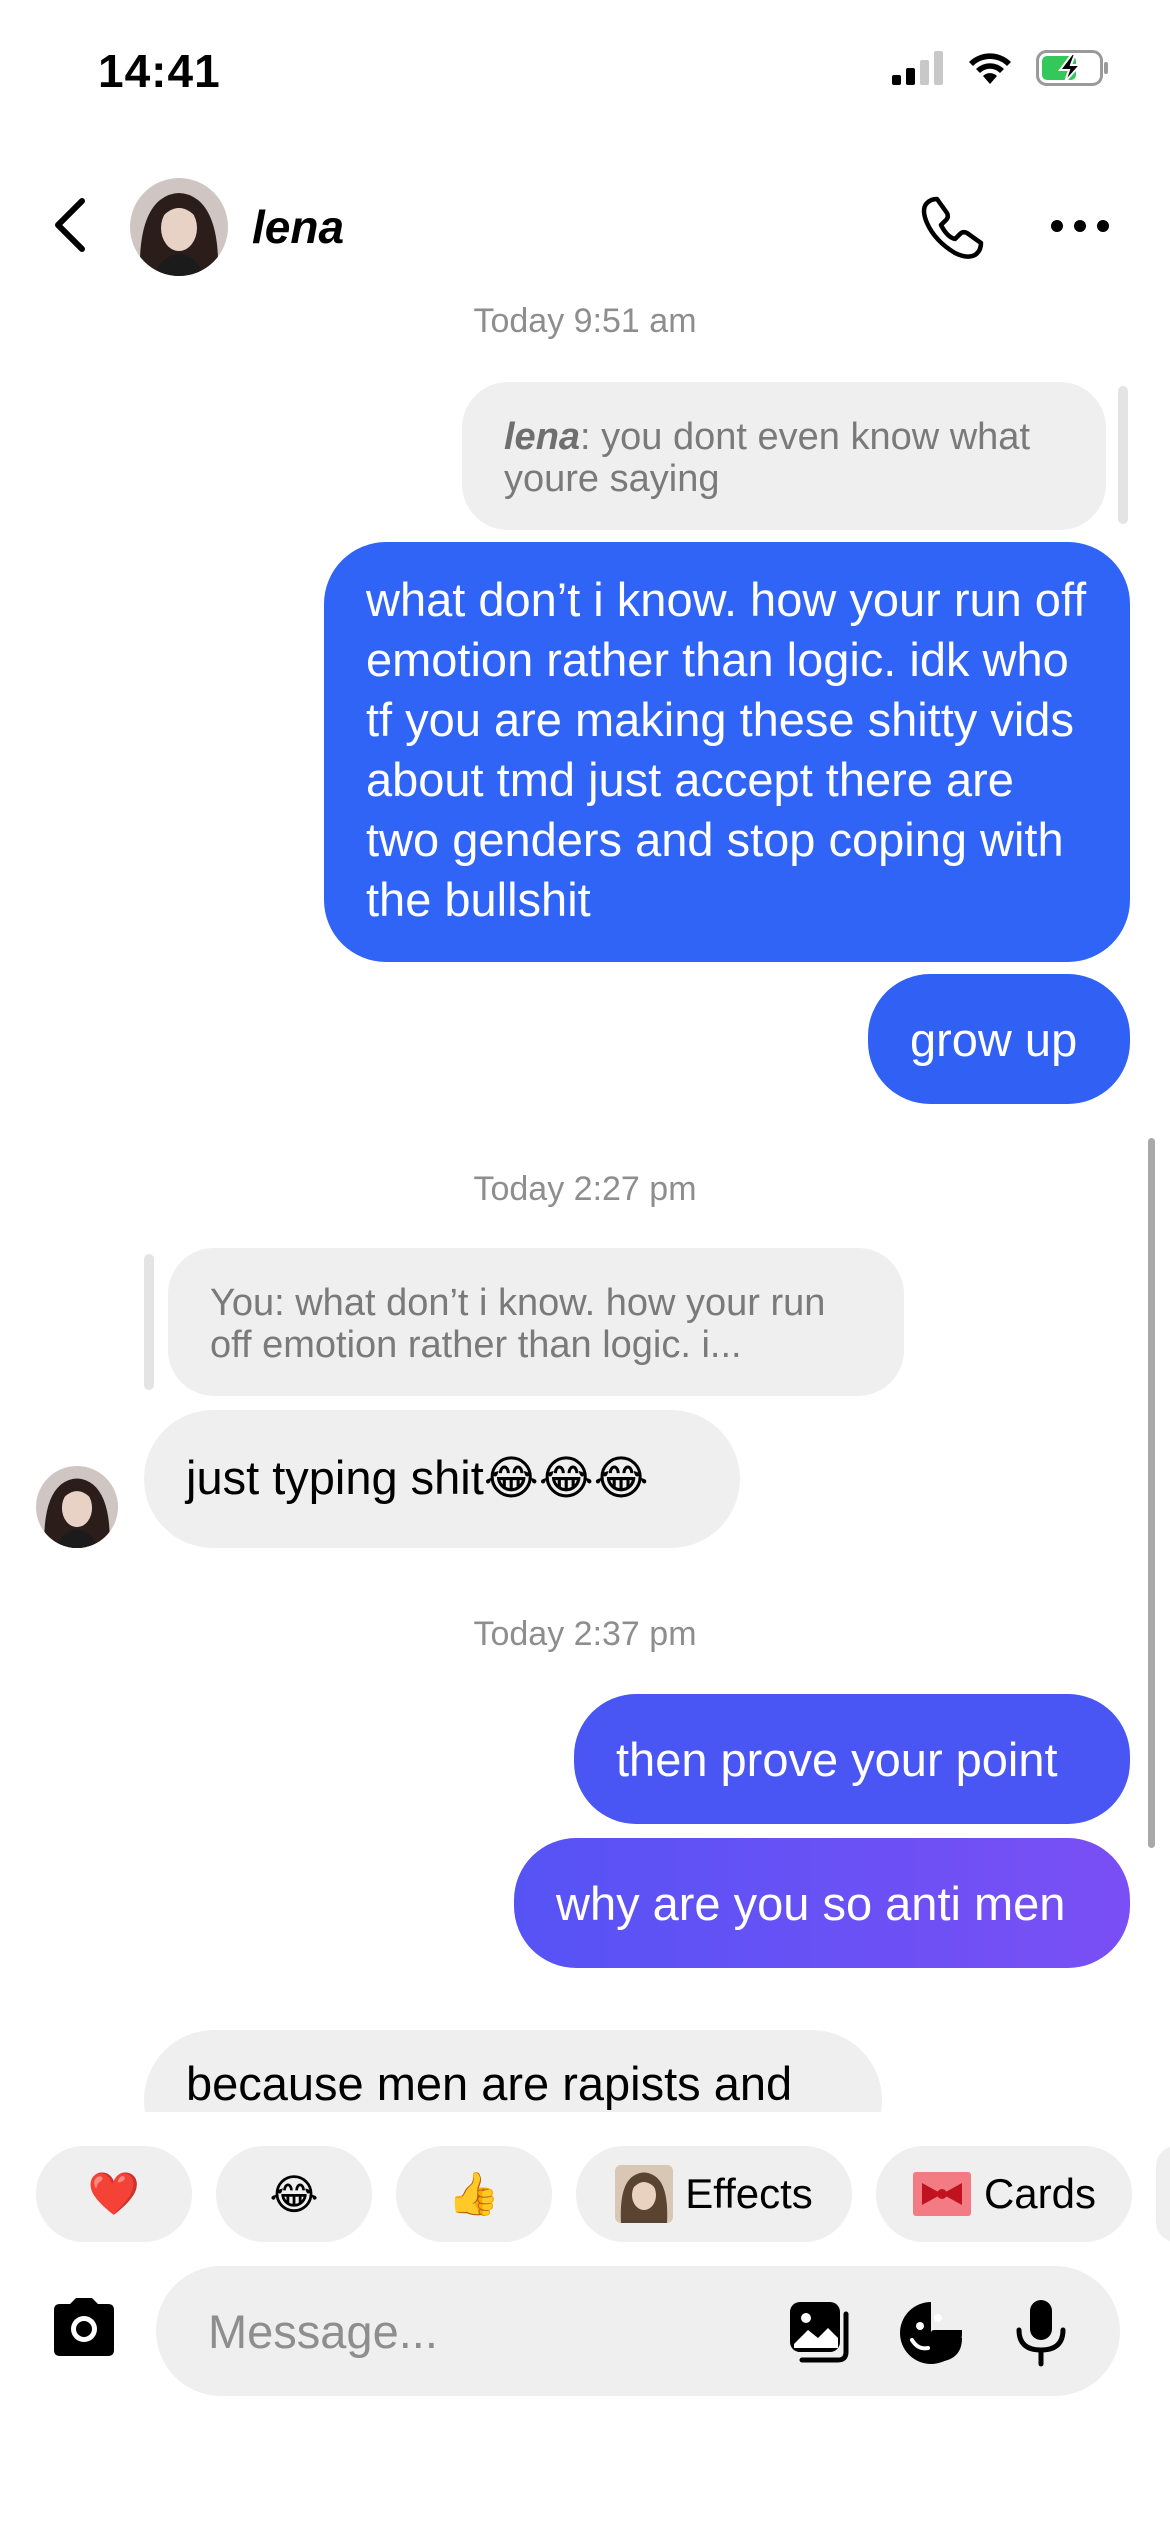  I want to click on contact-name: lena, so click(298, 227).